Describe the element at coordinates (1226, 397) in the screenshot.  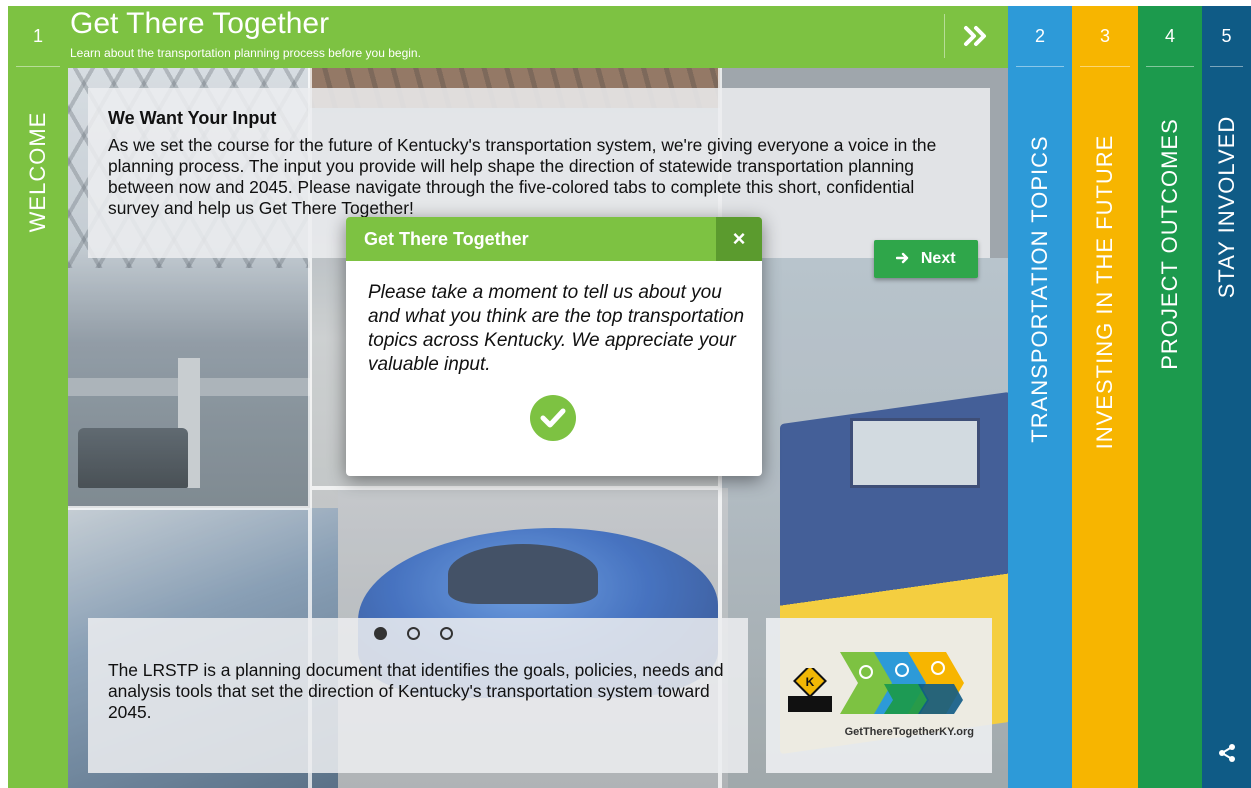
I see `tab-stay-involved: 5 STAY INVOLVED` at that location.